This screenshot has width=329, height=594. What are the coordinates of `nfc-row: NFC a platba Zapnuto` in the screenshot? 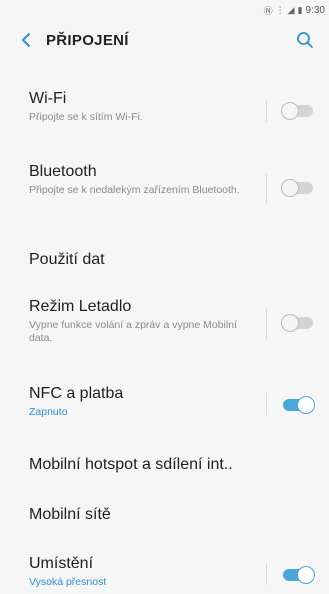 It's located at (164, 401).